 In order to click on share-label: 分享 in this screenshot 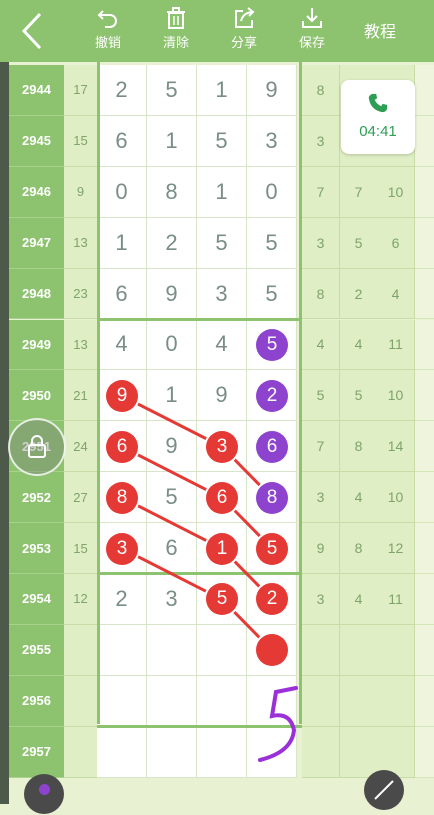, I will do `click(243, 42)`.